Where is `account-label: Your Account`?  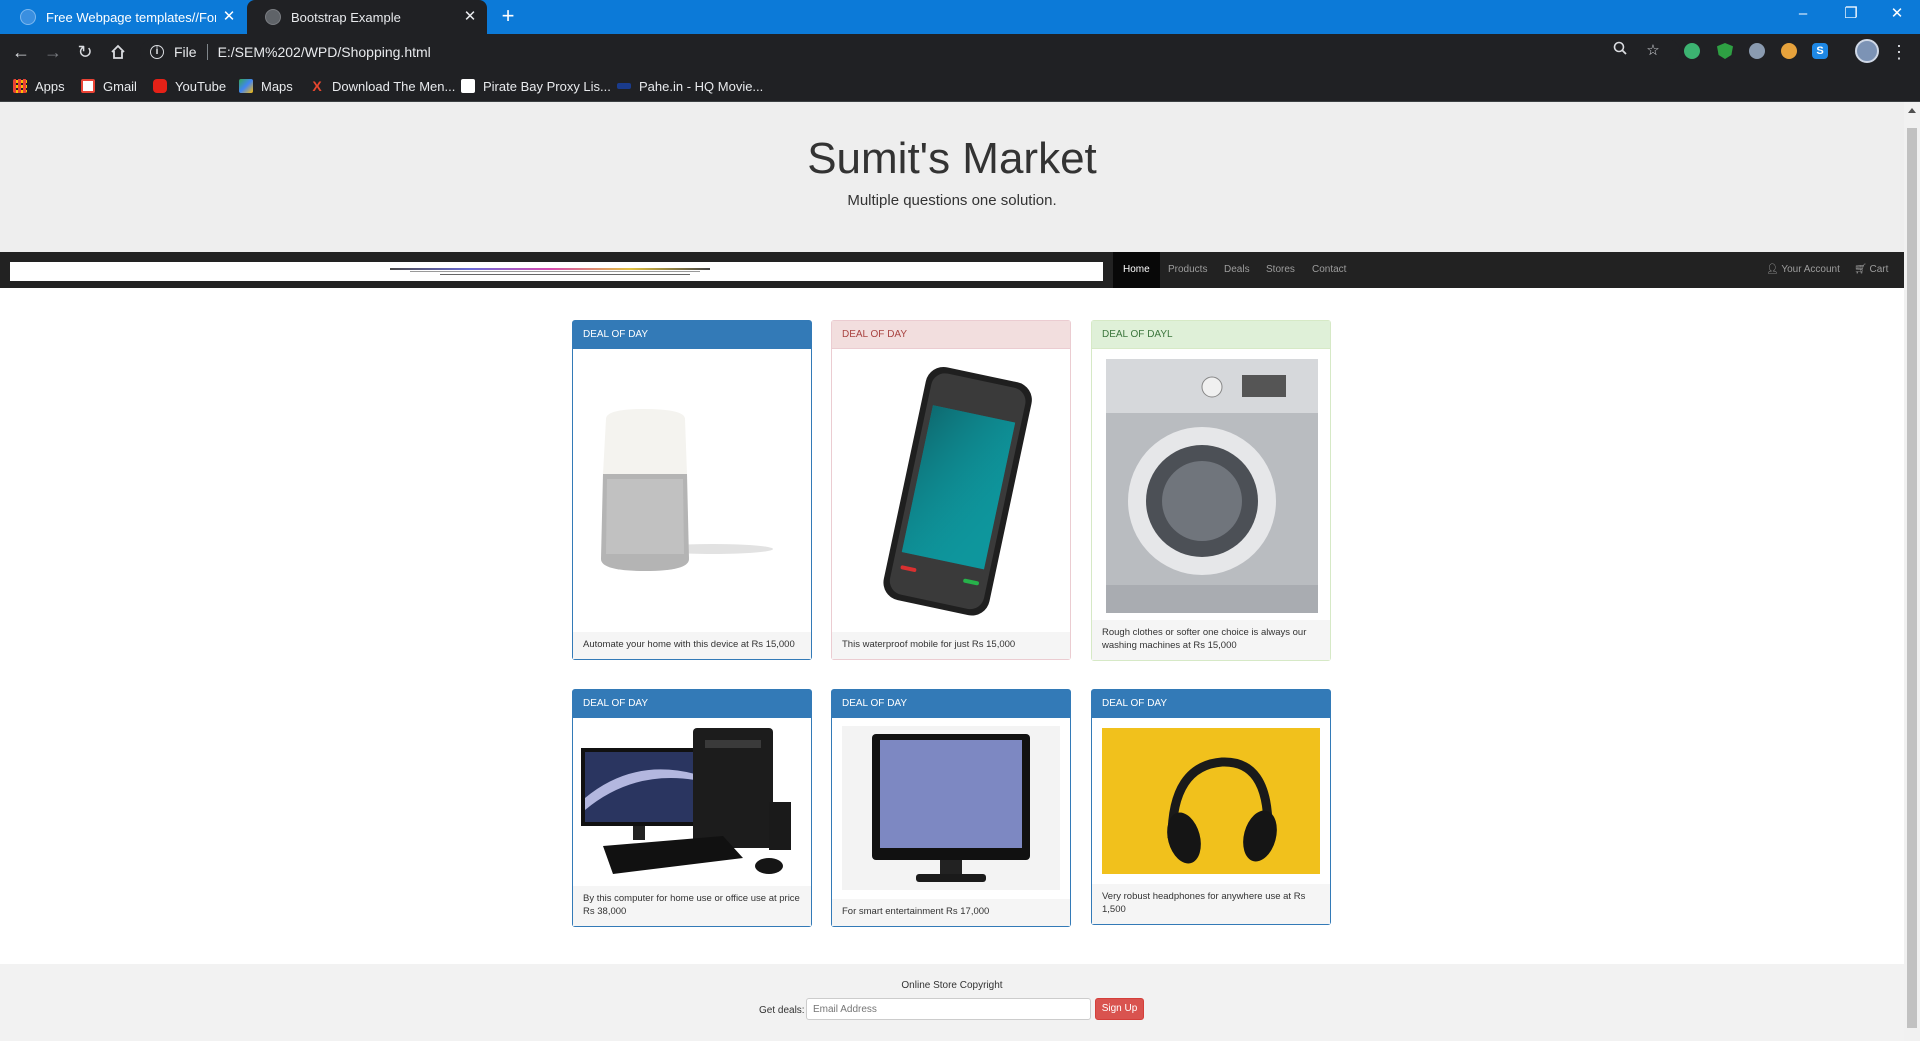
account-label: Your Account is located at coordinates (1810, 269).